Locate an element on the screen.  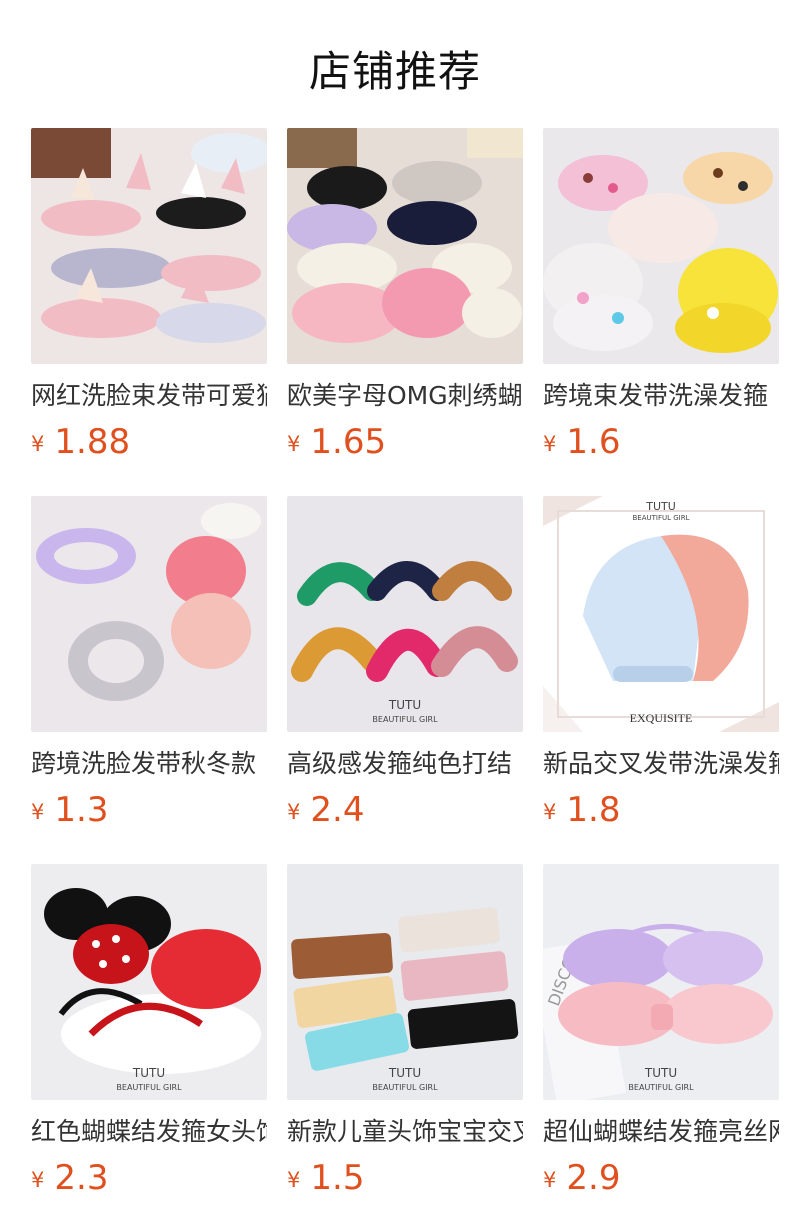
product-card: 跨境洗脸发带秋冬款 ¥1.3 is located at coordinates (149, 663).